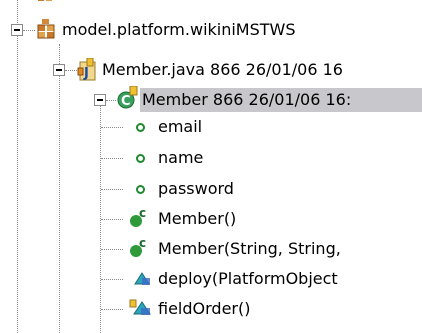 The image size is (422, 333). Describe the element at coordinates (17, 30) in the screenshot. I see `collapse-toggle-package` at that location.